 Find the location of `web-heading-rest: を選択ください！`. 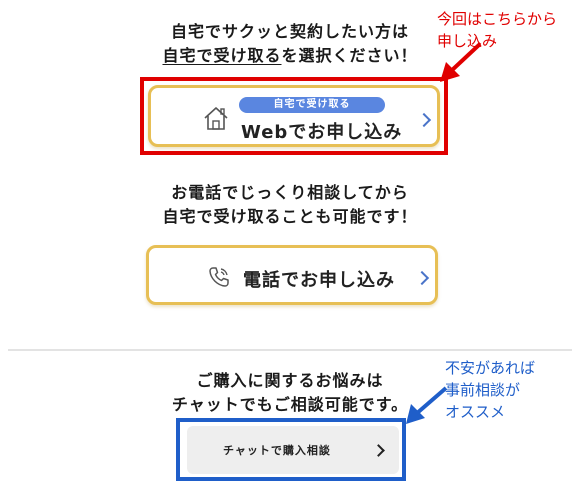

web-heading-rest: を選択ください！ is located at coordinates (349, 55).